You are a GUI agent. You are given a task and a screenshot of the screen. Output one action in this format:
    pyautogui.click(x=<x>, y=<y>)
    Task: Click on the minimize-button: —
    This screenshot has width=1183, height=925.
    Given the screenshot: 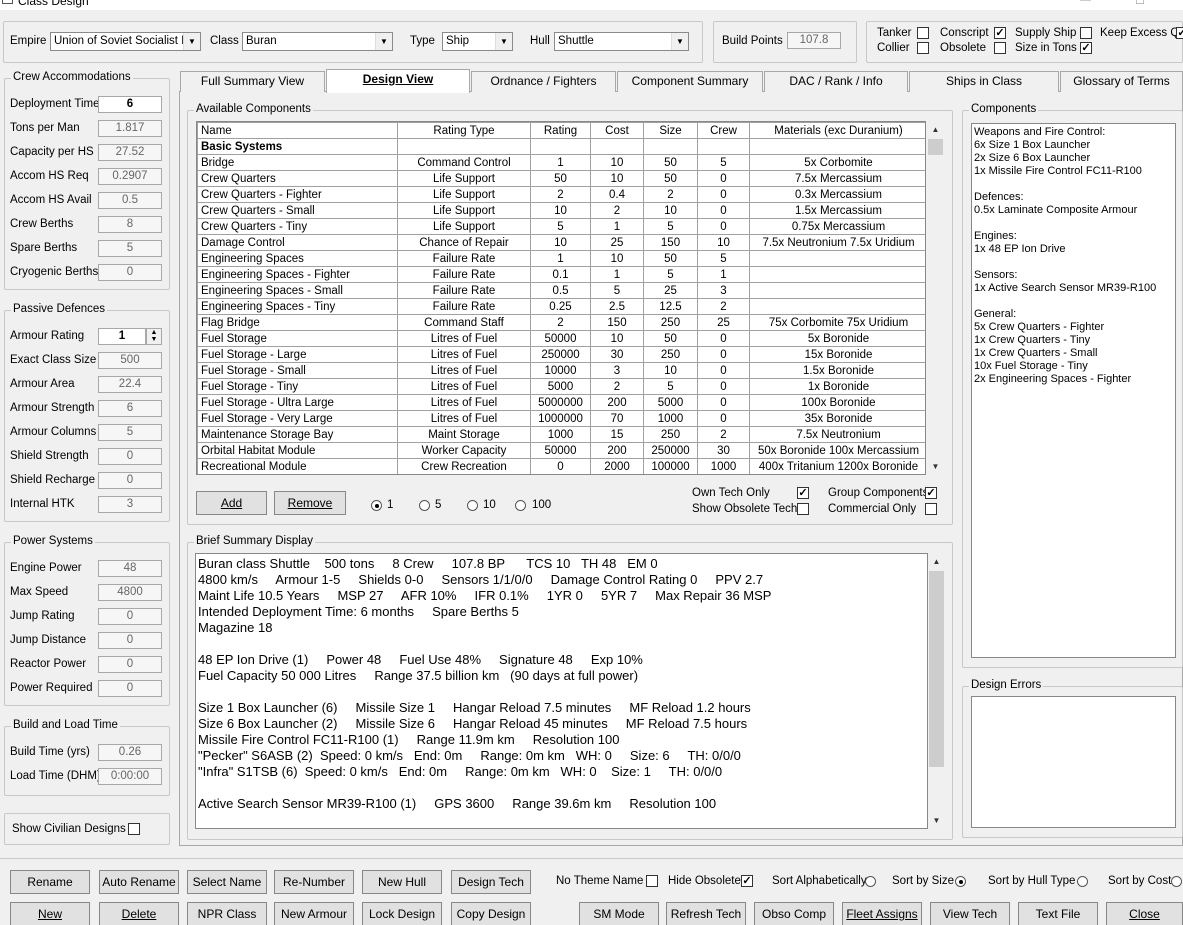 What is the action you would take?
    pyautogui.click(x=1085, y=3)
    